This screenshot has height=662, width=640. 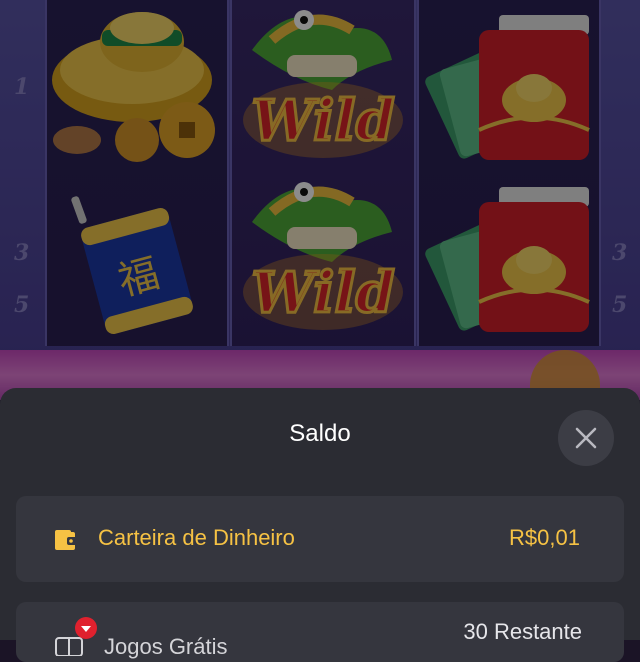 What do you see at coordinates (66, 540) in the screenshot?
I see `wallet-icon` at bounding box center [66, 540].